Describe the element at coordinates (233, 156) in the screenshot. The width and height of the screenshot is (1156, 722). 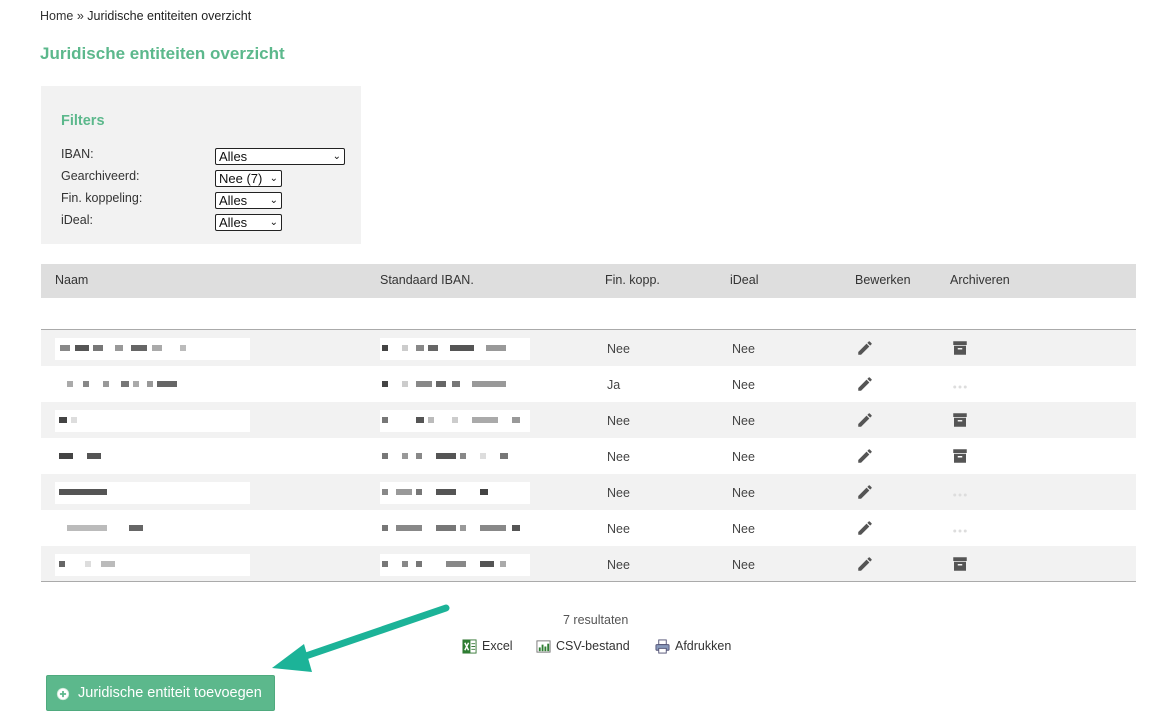
I see `filter-iban-value: Alles` at that location.